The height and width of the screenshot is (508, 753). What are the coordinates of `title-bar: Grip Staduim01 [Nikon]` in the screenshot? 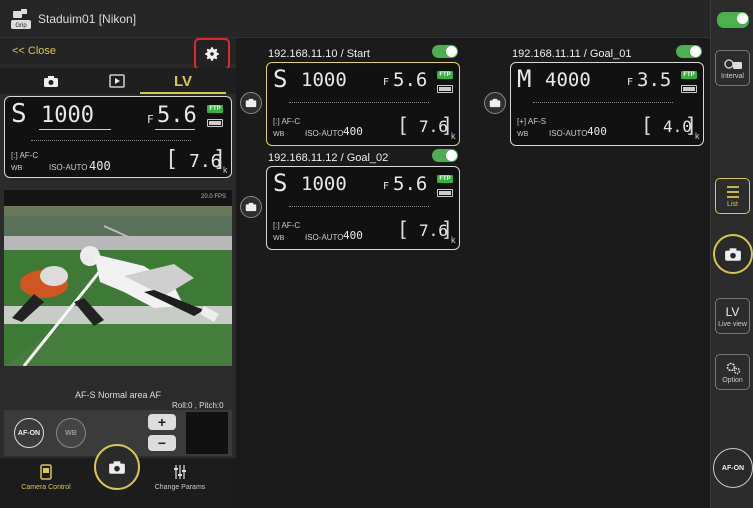 It's located at (355, 19).